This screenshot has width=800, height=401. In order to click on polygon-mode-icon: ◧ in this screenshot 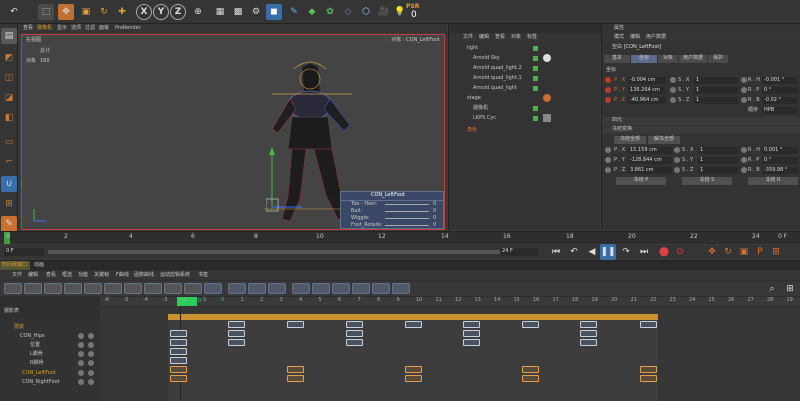, I will do `click(9, 118)`.